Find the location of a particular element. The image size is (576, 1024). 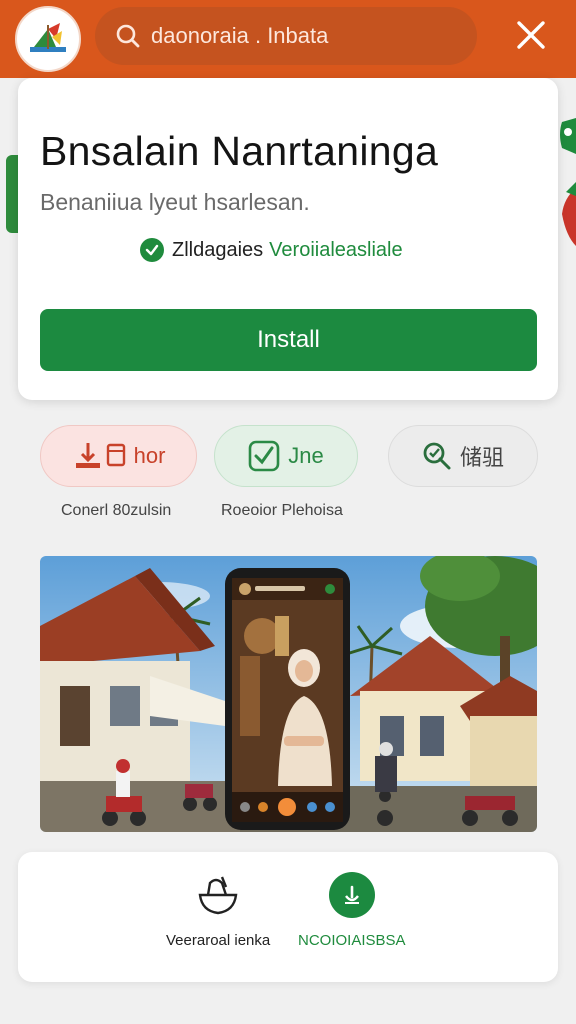

chip-caption: Roeoior Plehoisa is located at coordinates (282, 510).